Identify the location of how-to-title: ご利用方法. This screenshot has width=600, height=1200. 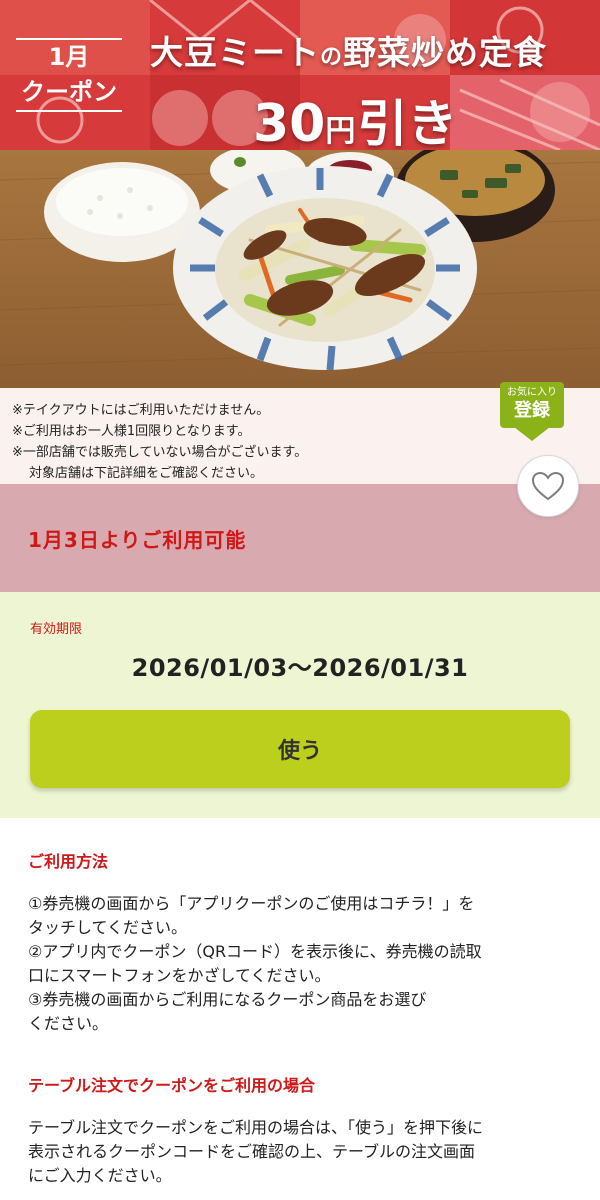
(68, 861).